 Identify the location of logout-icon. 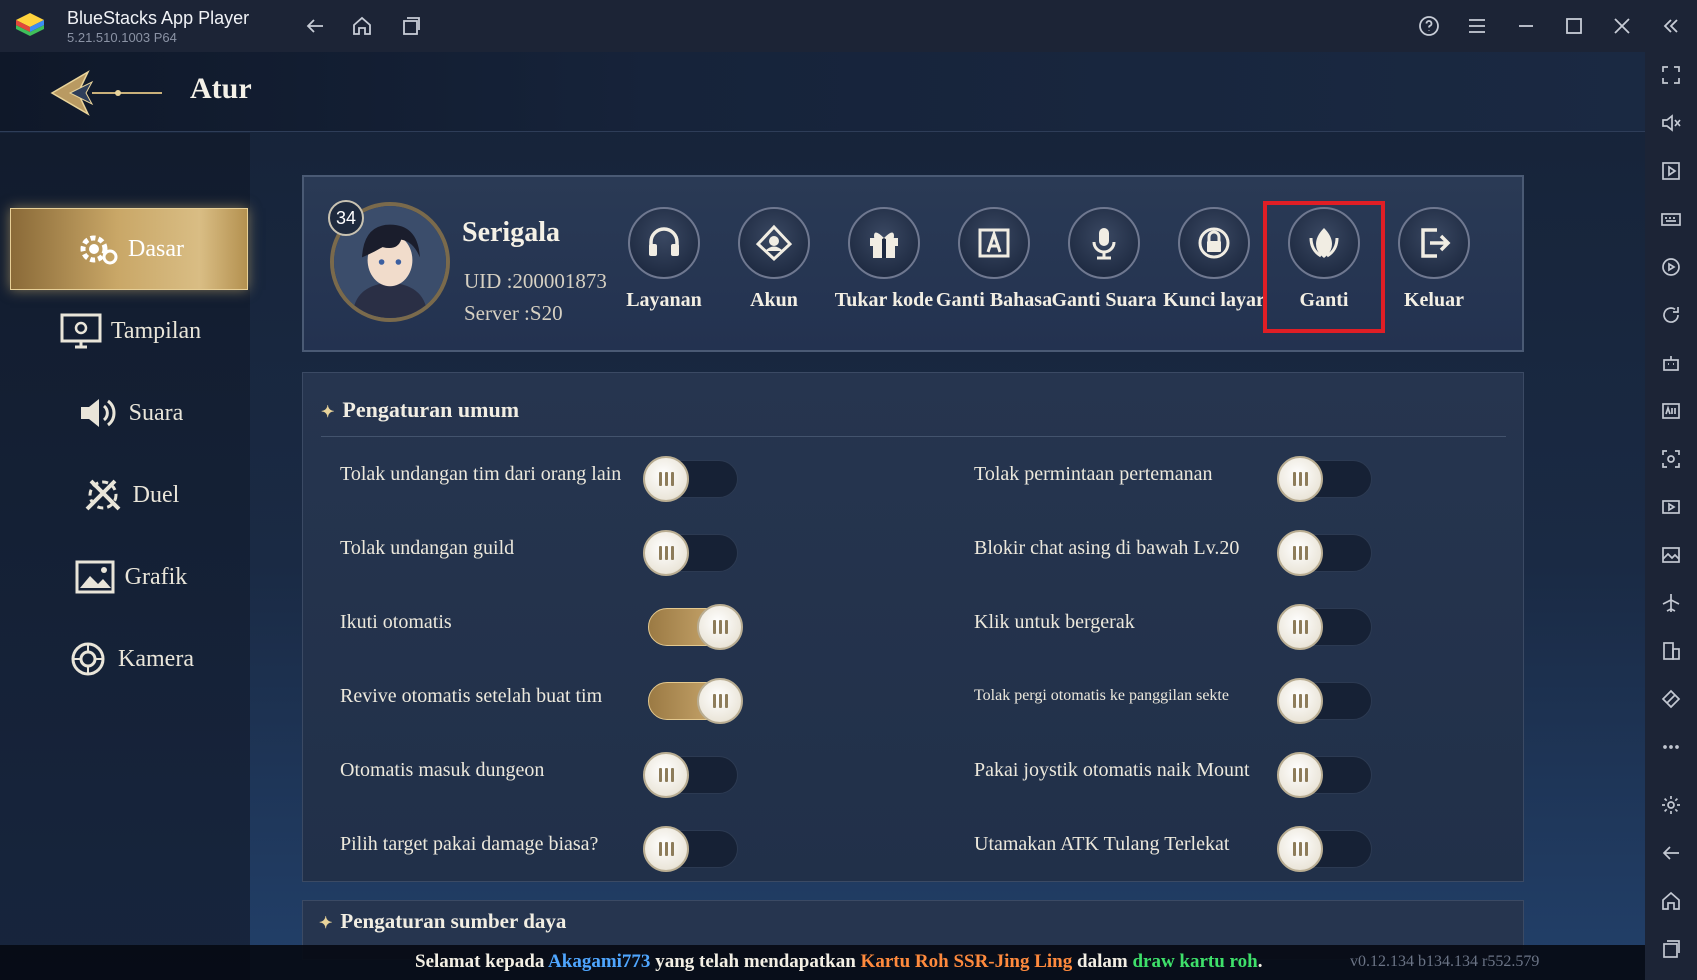
(1434, 243).